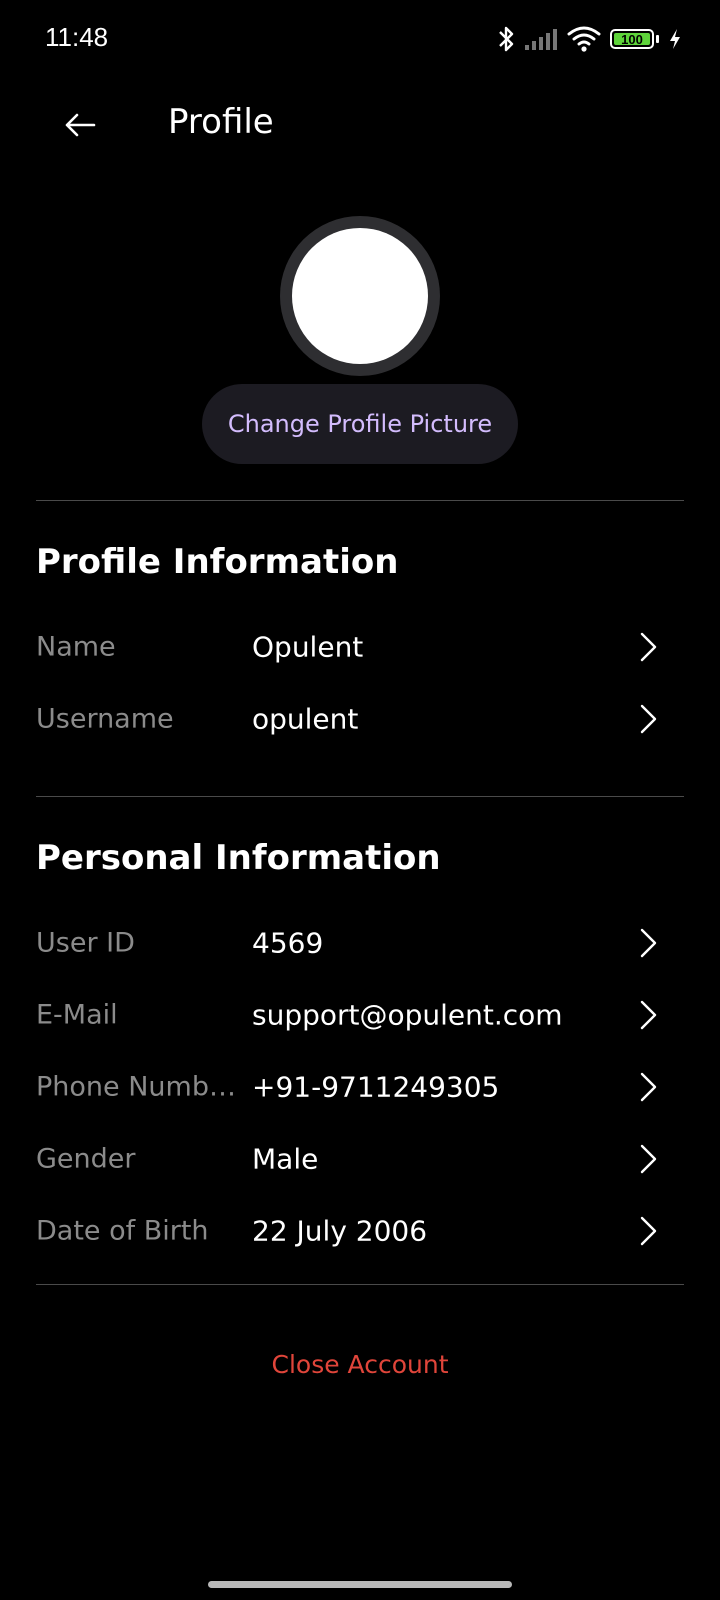 The width and height of the screenshot is (720, 1600). Describe the element at coordinates (360, 943) in the screenshot. I see `row-user-id: User ID 4569` at that location.